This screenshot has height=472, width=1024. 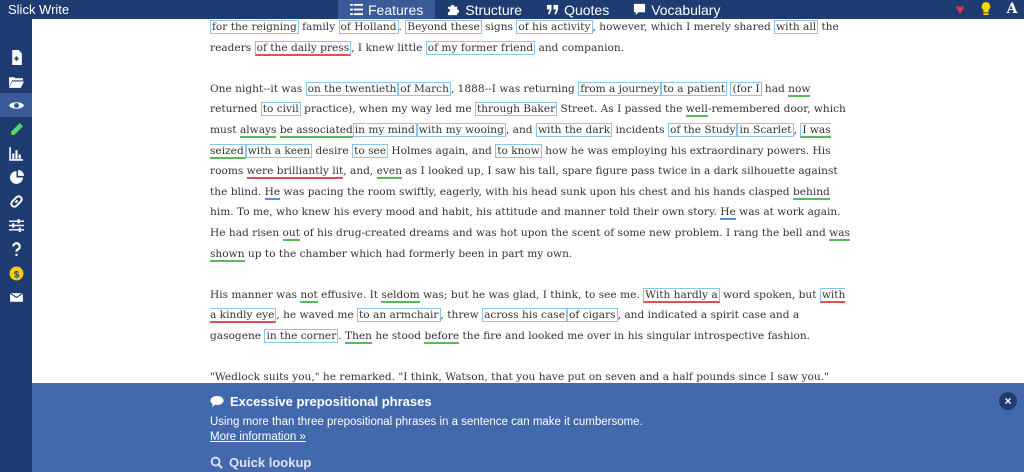 I want to click on prepositional-phrase: to civil, so click(x=280, y=109).